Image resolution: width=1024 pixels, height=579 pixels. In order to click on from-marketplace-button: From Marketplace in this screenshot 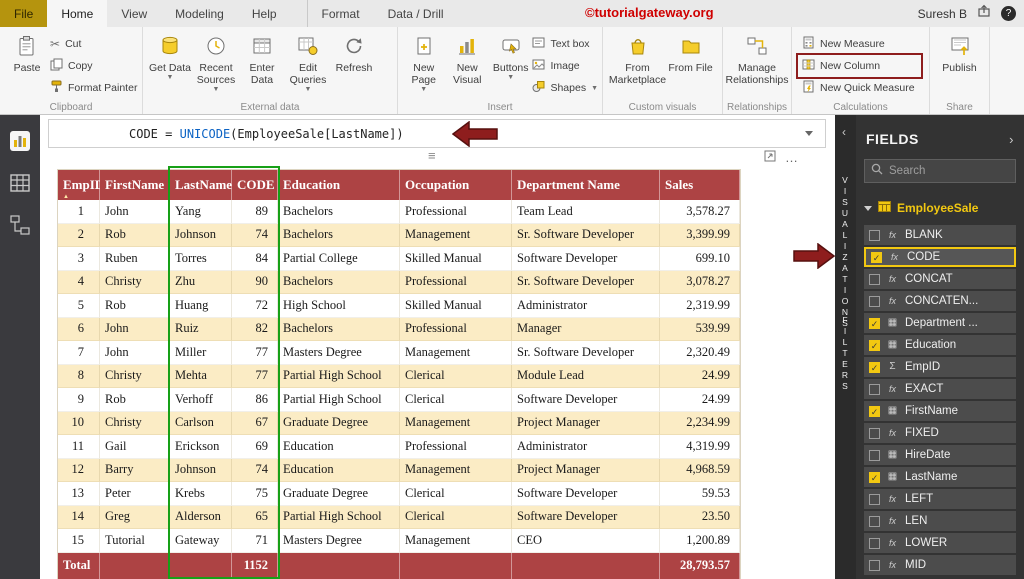, I will do `click(637, 64)`.